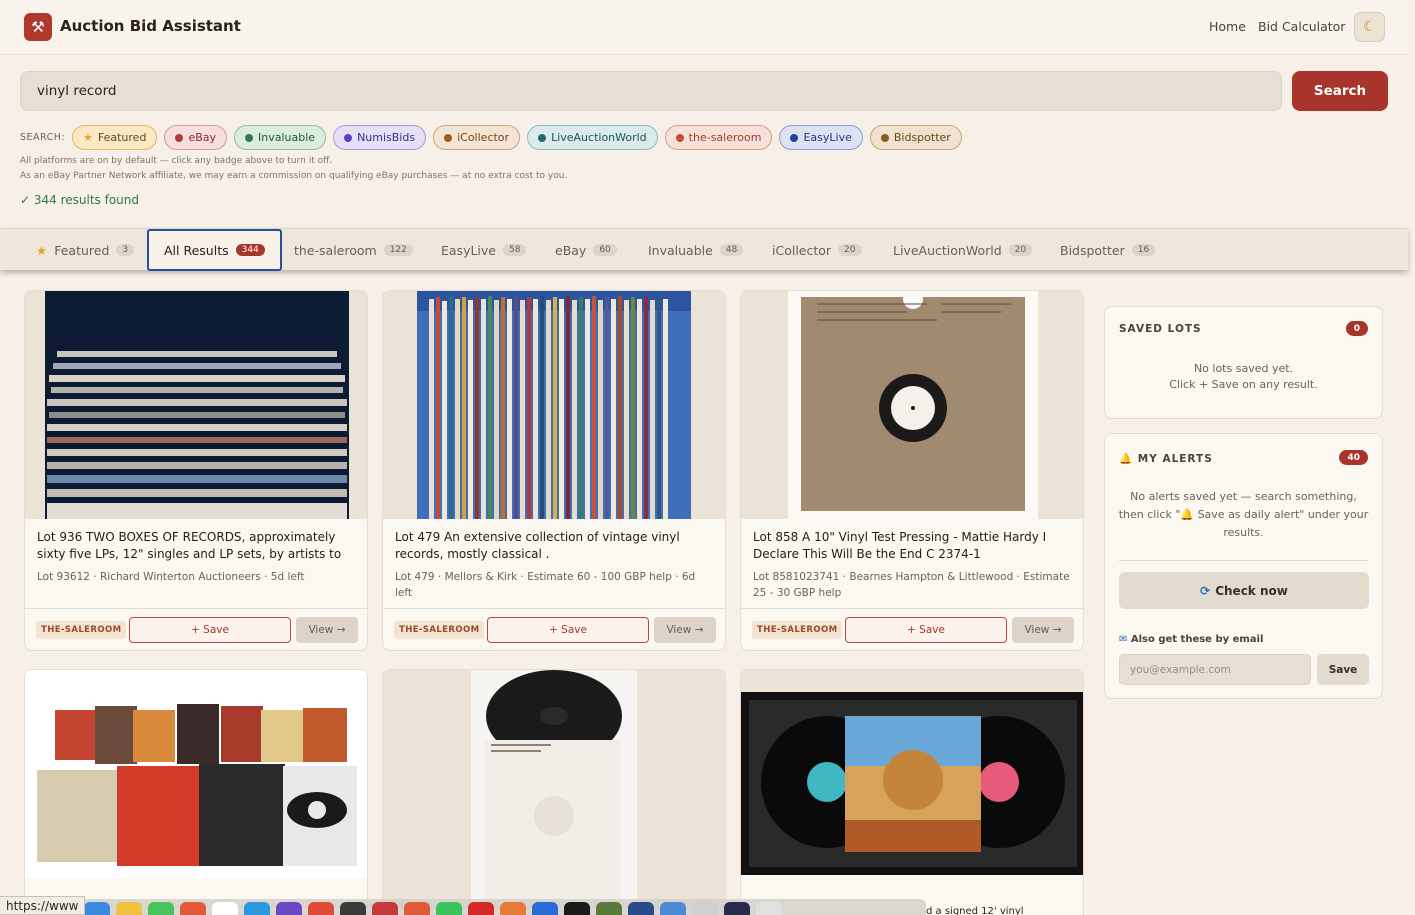  What do you see at coordinates (1369, 27) in the screenshot?
I see `theme-toggle-button: ☾` at bounding box center [1369, 27].